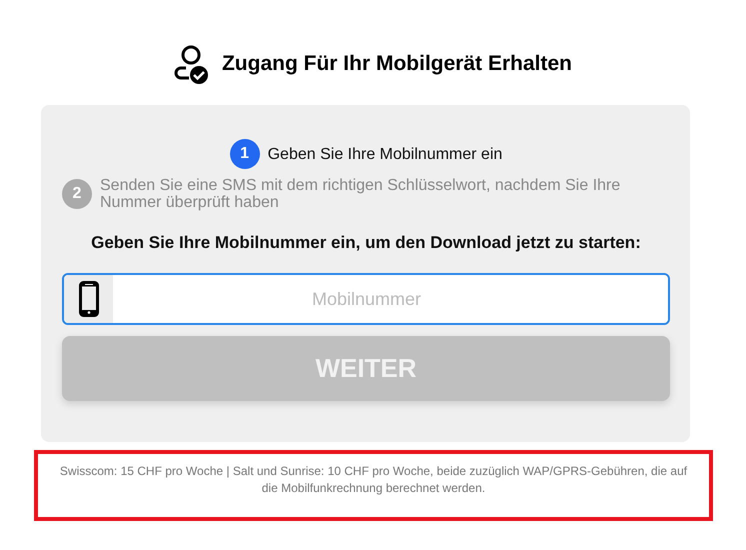 The image size is (746, 550). I want to click on pricing-note: Swisscom: 15 CHF pro Woche | Salt und Sunrise: 10 CHF pro Woche, beide zuzüglich WAP/GPRS-Gebühren, die auf die Mobilfunkrechnung berechnet werden., so click(373, 480).